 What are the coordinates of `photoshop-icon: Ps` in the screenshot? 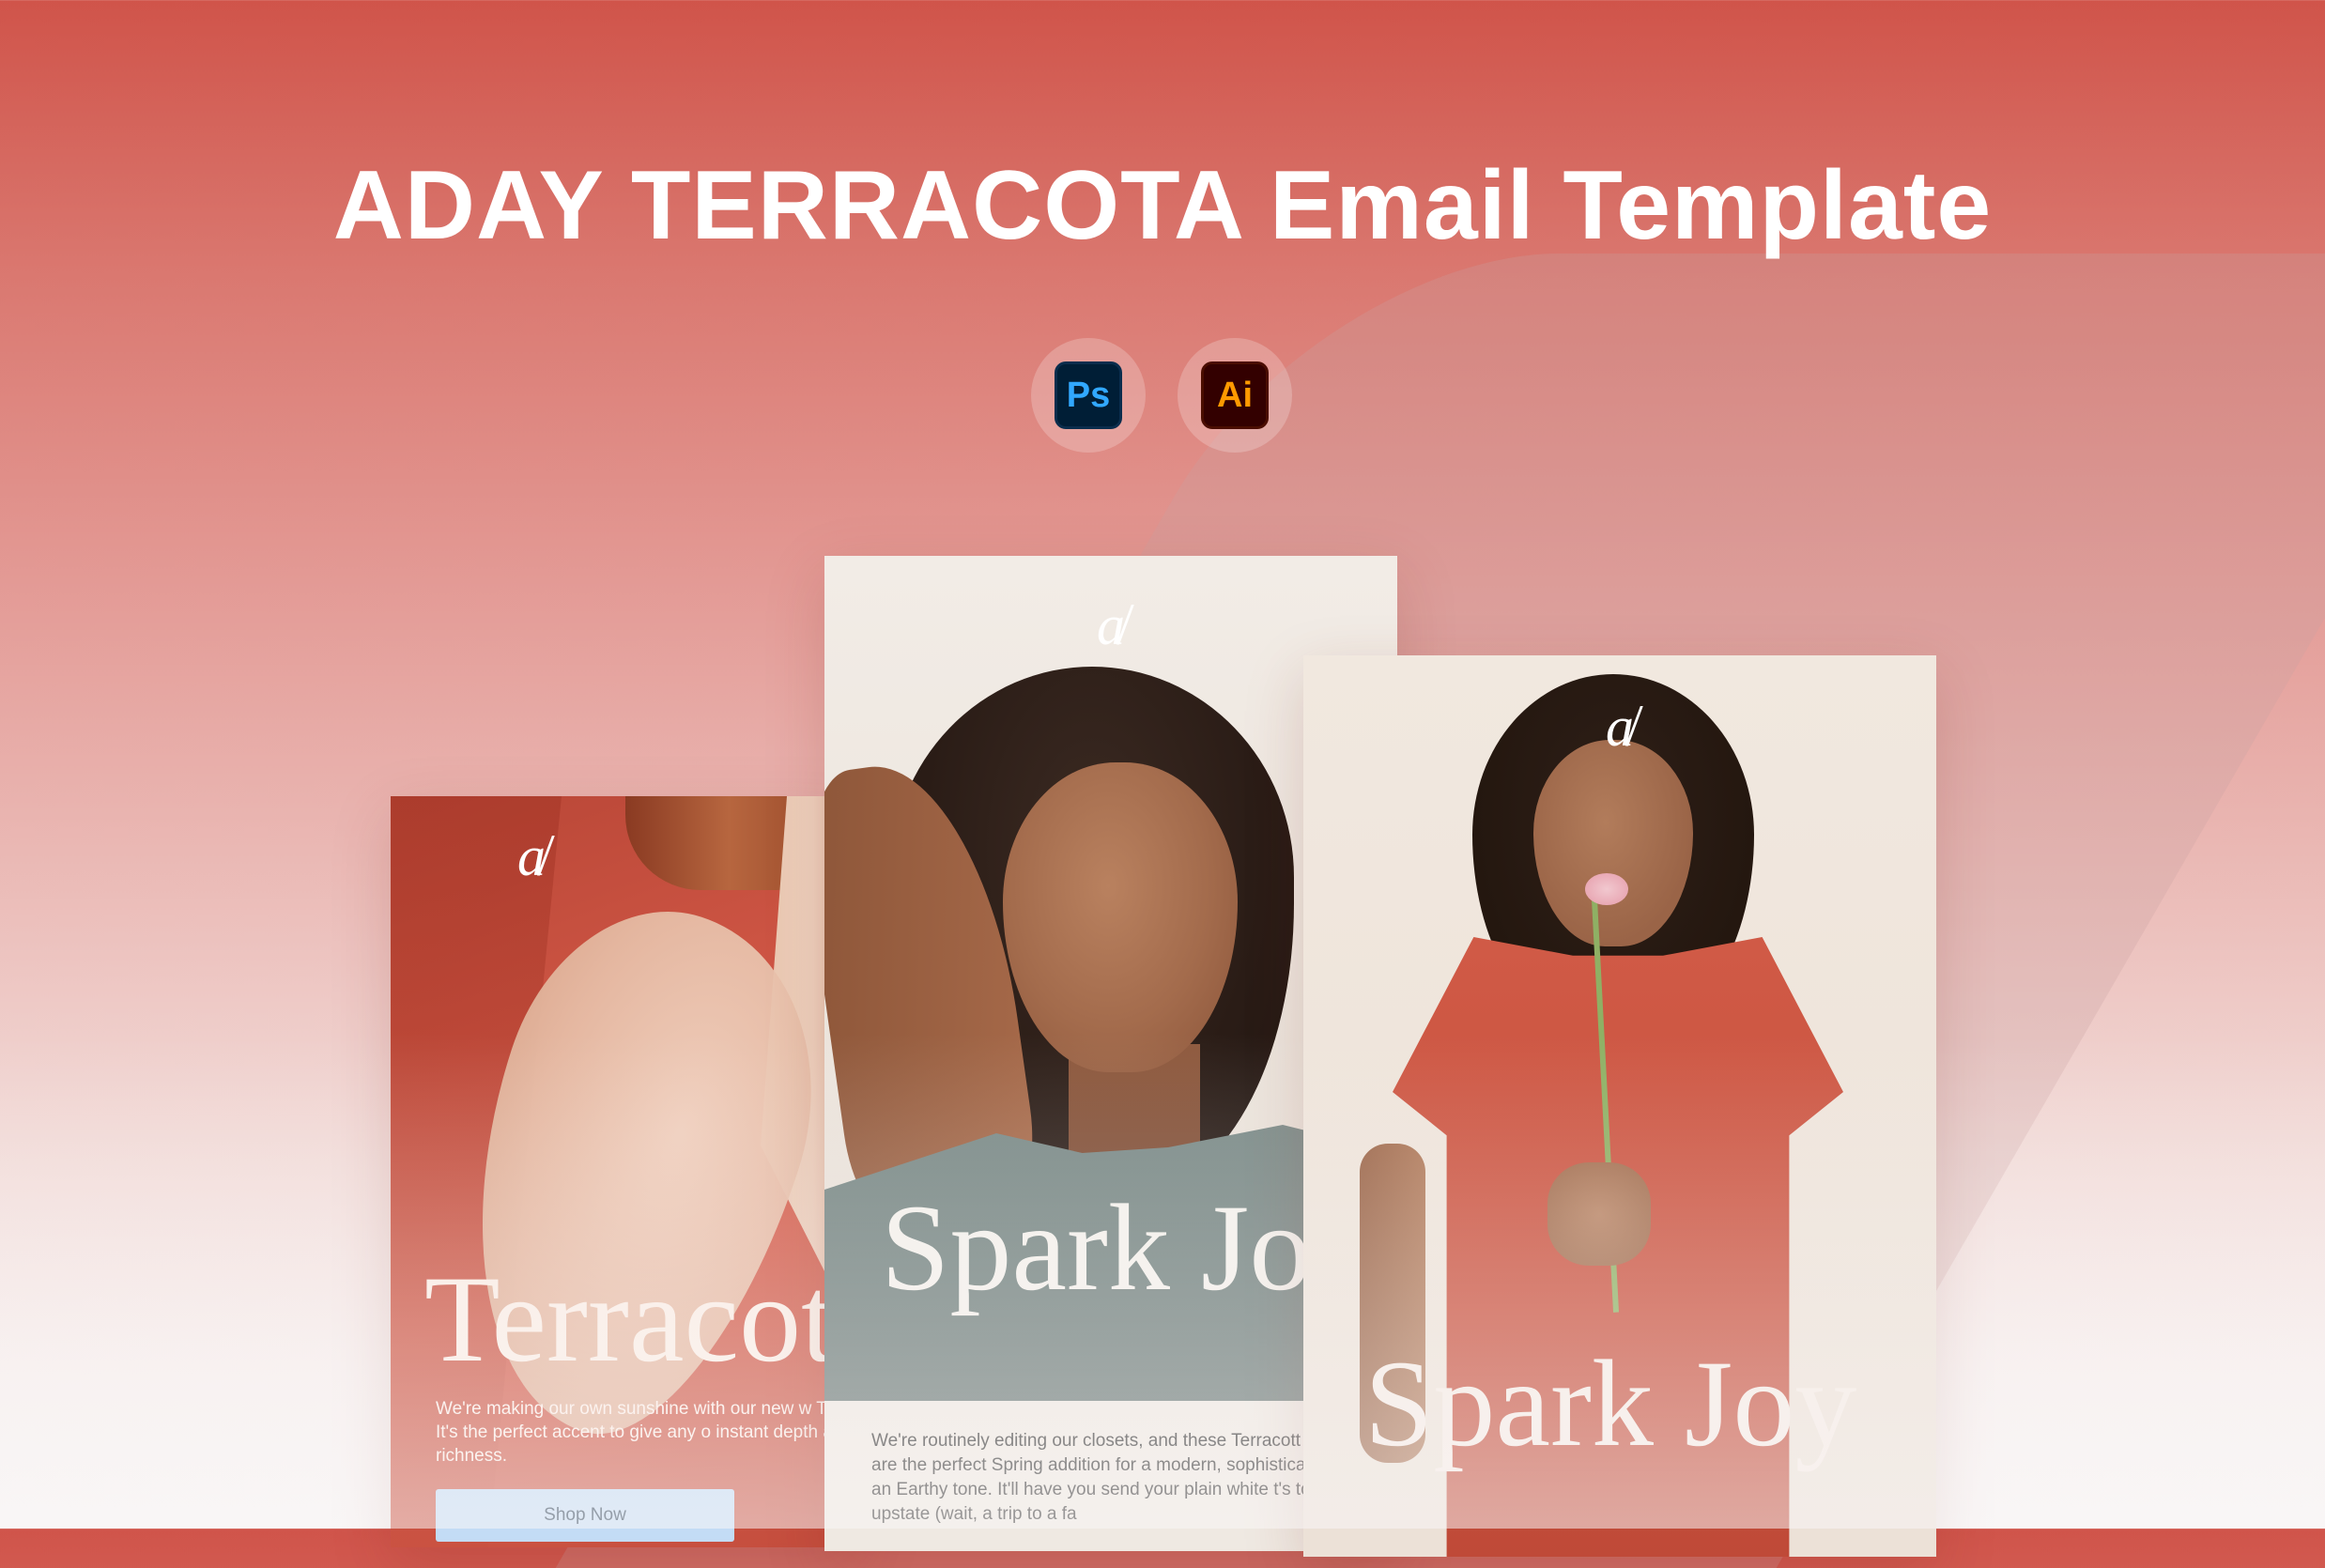 It's located at (1088, 395).